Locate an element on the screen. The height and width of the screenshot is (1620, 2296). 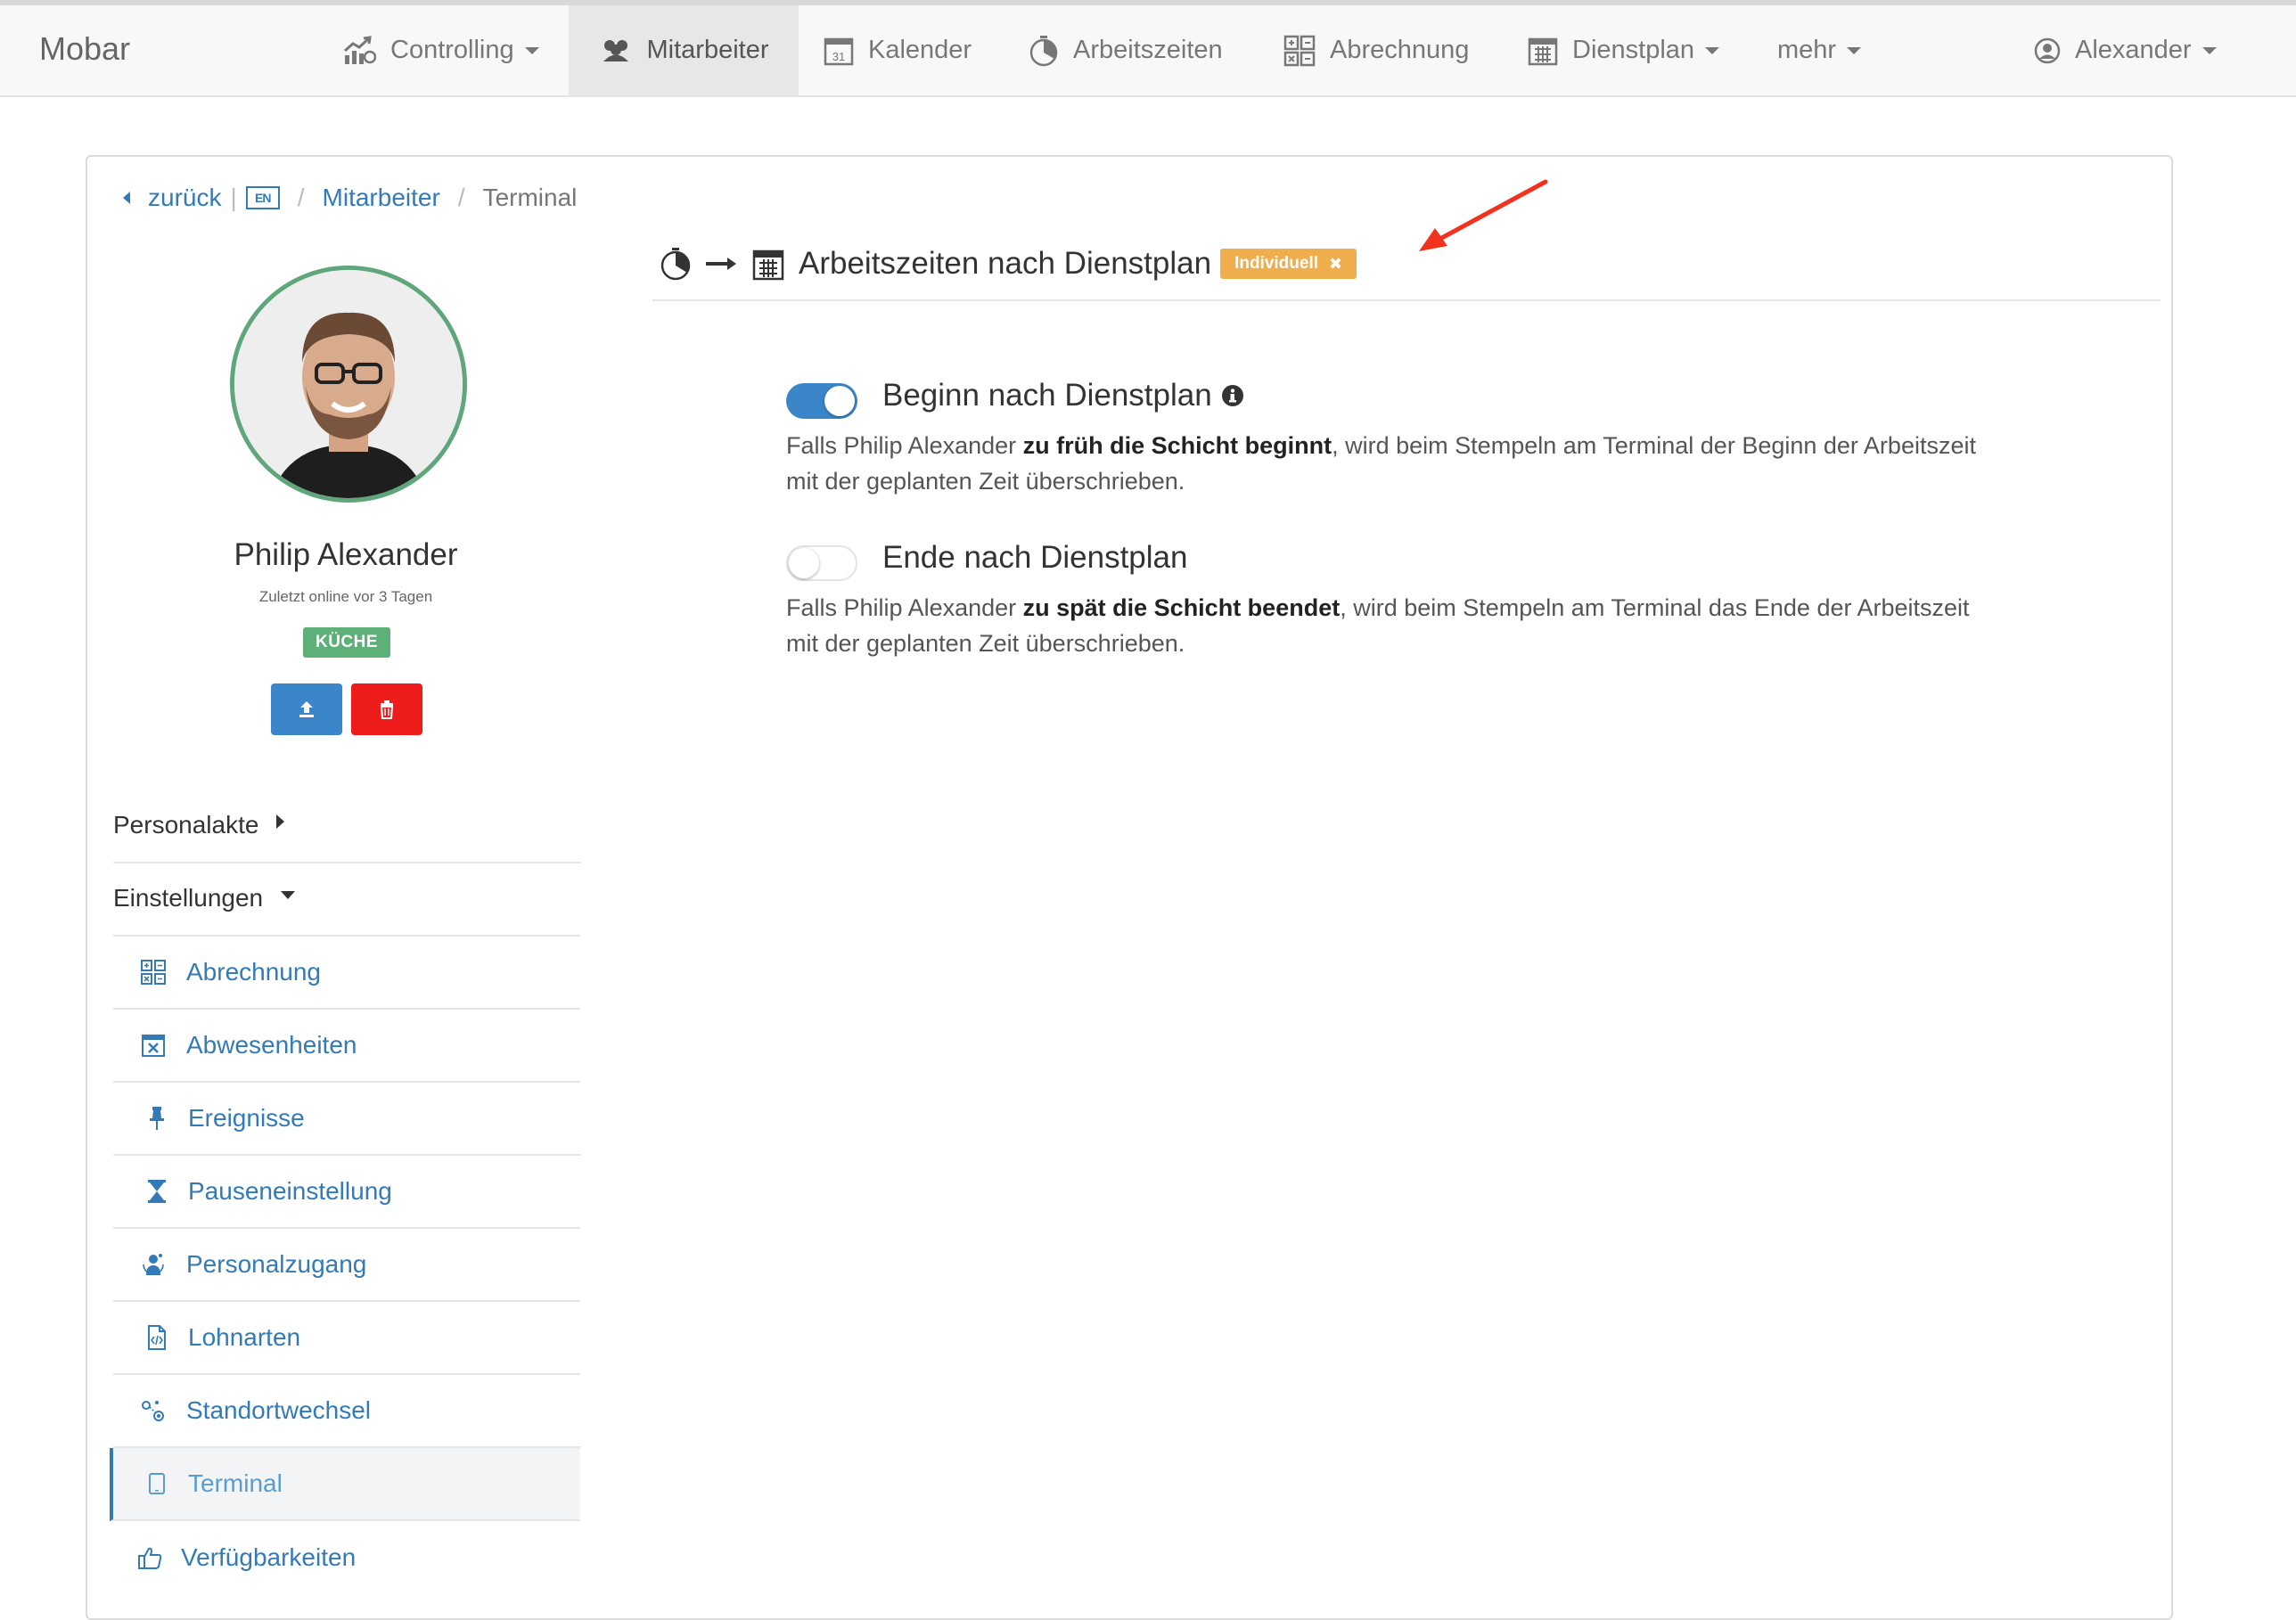
setting-title-beginn-label: Beginn nach Dienstplan is located at coordinates (1047, 395).